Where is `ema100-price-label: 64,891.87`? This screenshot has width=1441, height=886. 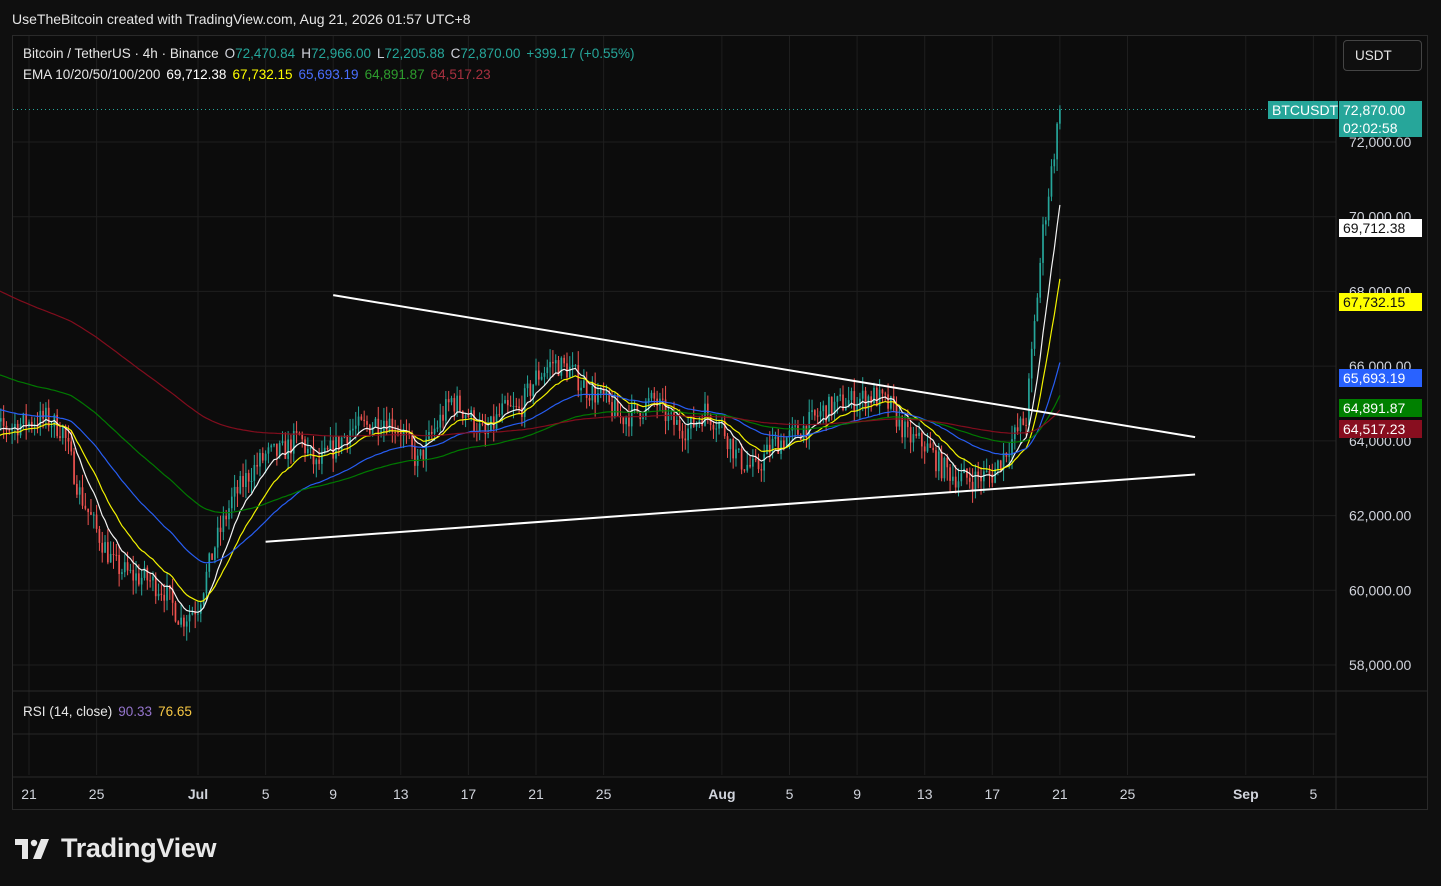
ema100-price-label: 64,891.87 is located at coordinates (1380, 408).